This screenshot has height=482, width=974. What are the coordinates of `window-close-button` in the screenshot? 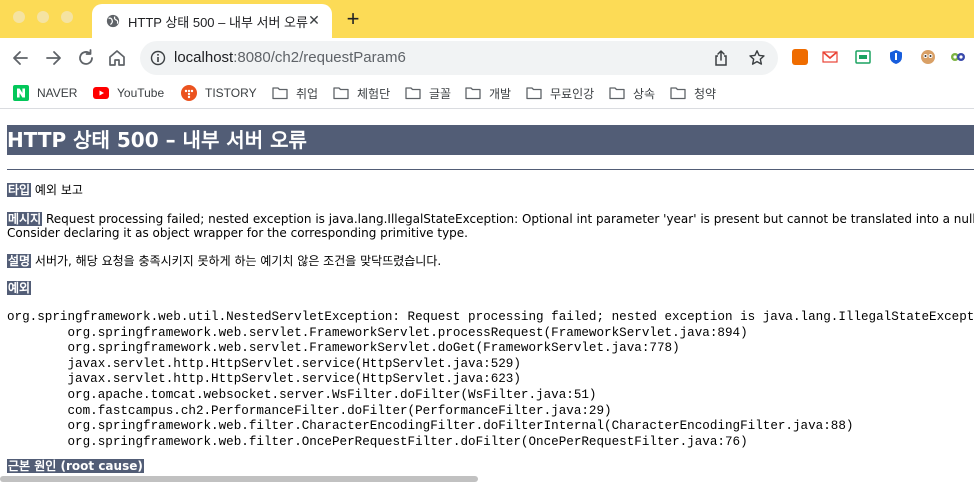 It's located at (19, 17).